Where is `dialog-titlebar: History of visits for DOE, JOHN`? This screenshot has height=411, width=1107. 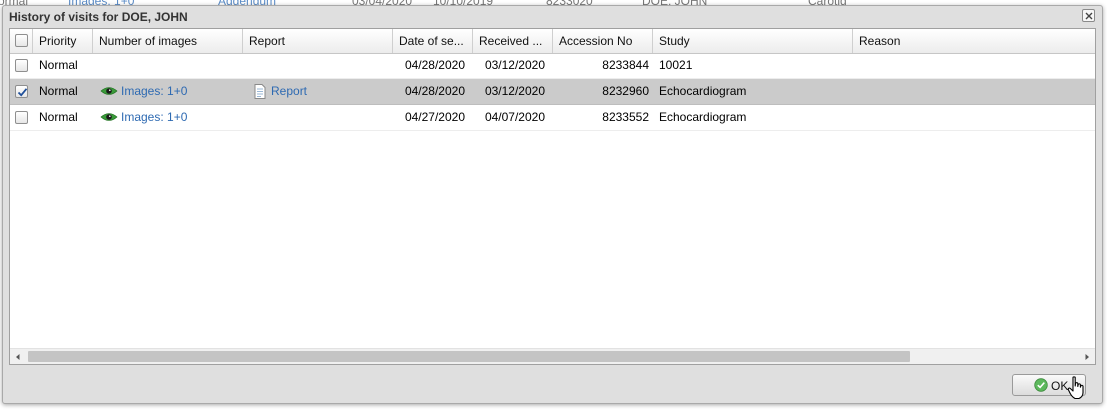 dialog-titlebar: History of visits for DOE, JOHN is located at coordinates (552, 16).